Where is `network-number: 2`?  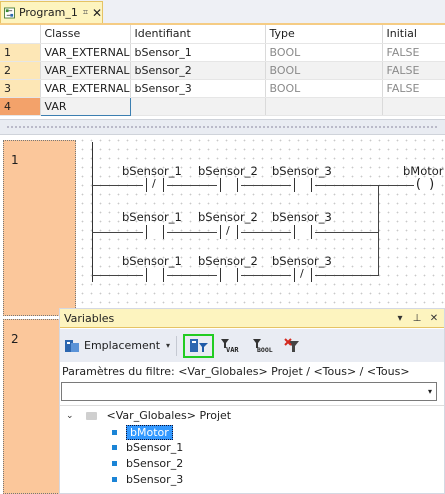
network-number: 2 is located at coordinates (15, 339).